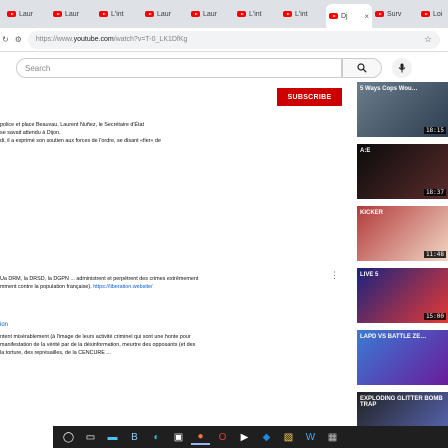 This screenshot has height=448, width=448. What do you see at coordinates (93, 39) in the screenshot?
I see `url-host: youtube.com` at bounding box center [93, 39].